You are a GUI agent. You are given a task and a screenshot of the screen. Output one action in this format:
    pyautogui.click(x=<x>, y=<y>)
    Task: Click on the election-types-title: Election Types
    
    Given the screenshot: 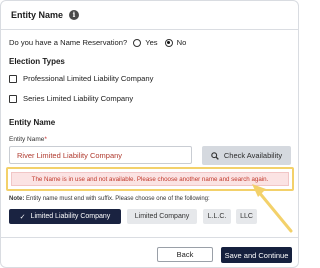 What is the action you would take?
    pyautogui.click(x=37, y=61)
    